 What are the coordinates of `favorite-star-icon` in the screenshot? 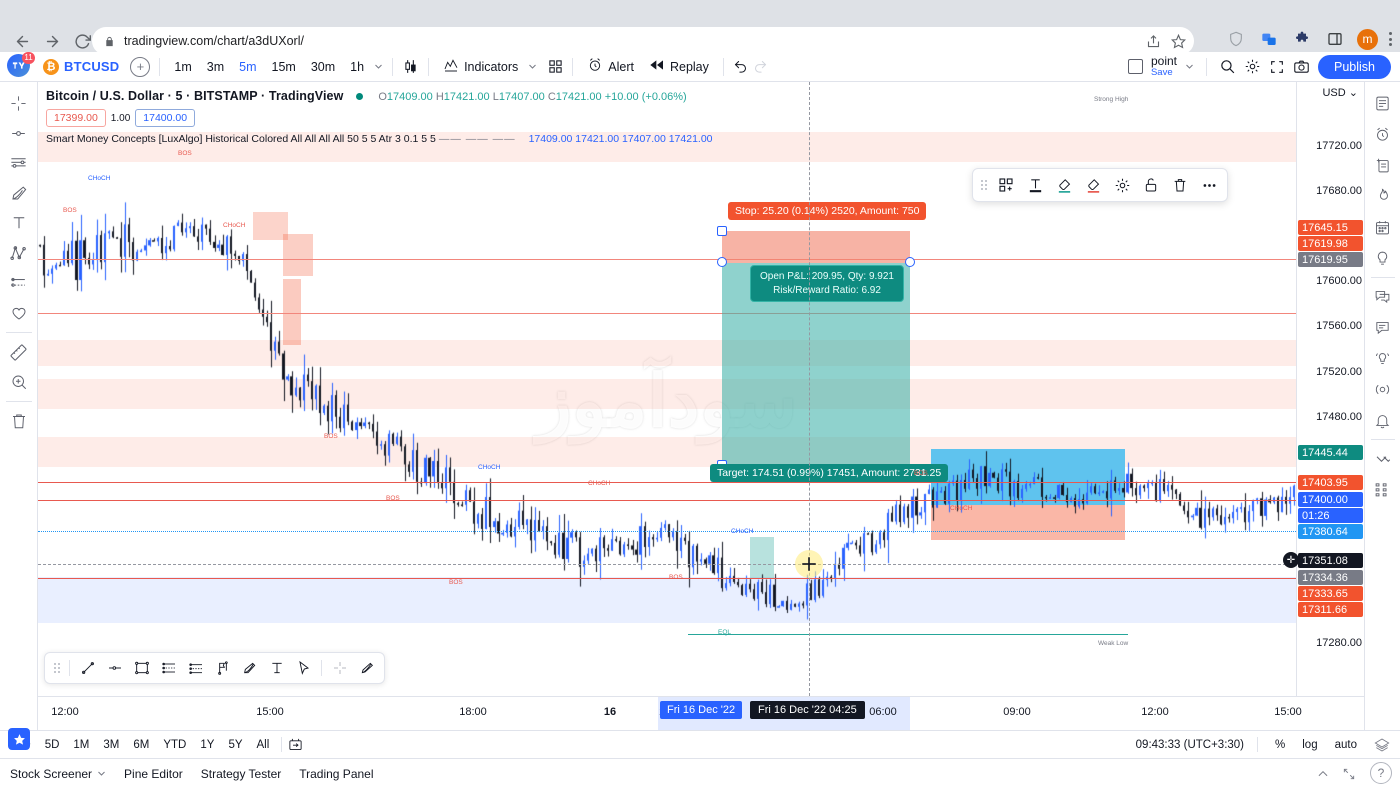 It's located at (19, 739).